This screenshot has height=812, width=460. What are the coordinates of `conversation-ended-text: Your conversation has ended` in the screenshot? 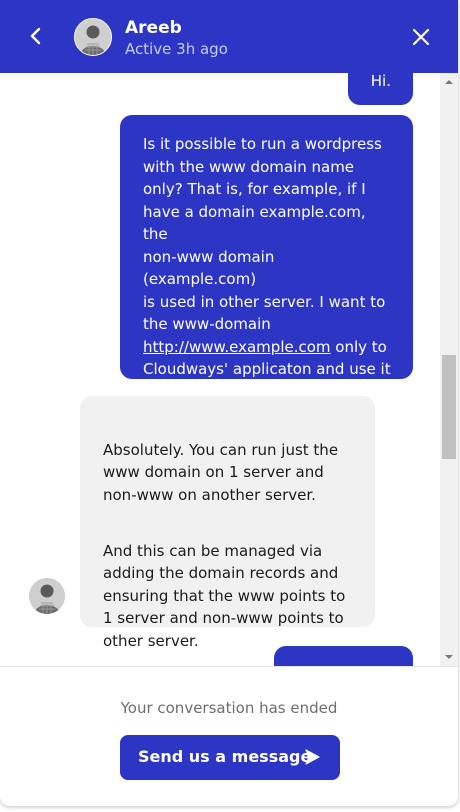 It's located at (229, 708).